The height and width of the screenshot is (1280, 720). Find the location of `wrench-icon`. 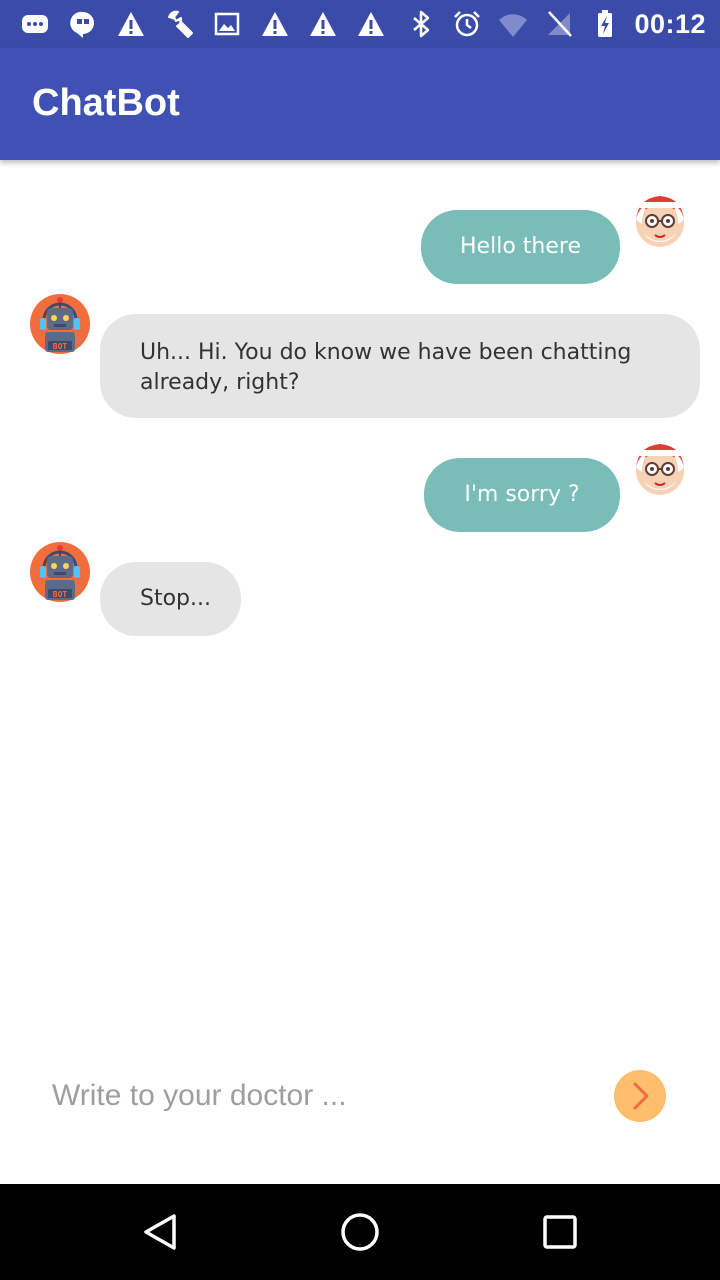

wrench-icon is located at coordinates (179, 24).